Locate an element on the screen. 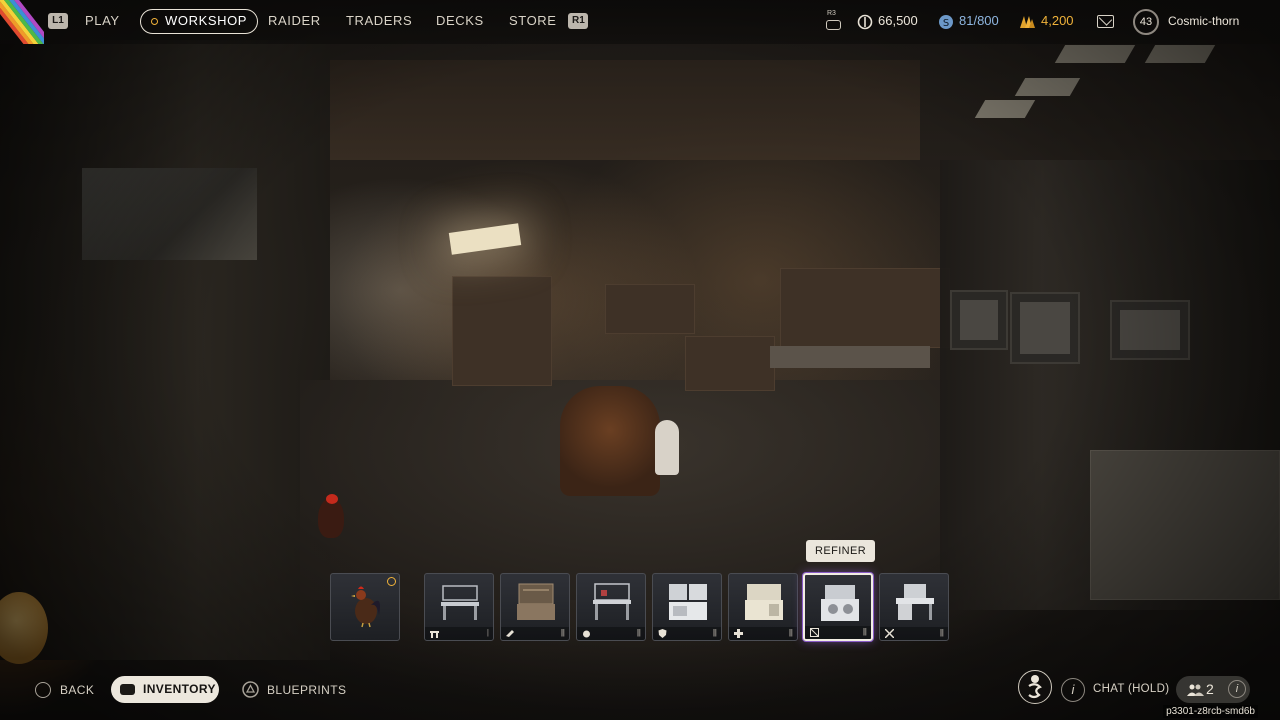 The width and height of the screenshot is (1280, 720). rooster-slot is located at coordinates (365, 607).